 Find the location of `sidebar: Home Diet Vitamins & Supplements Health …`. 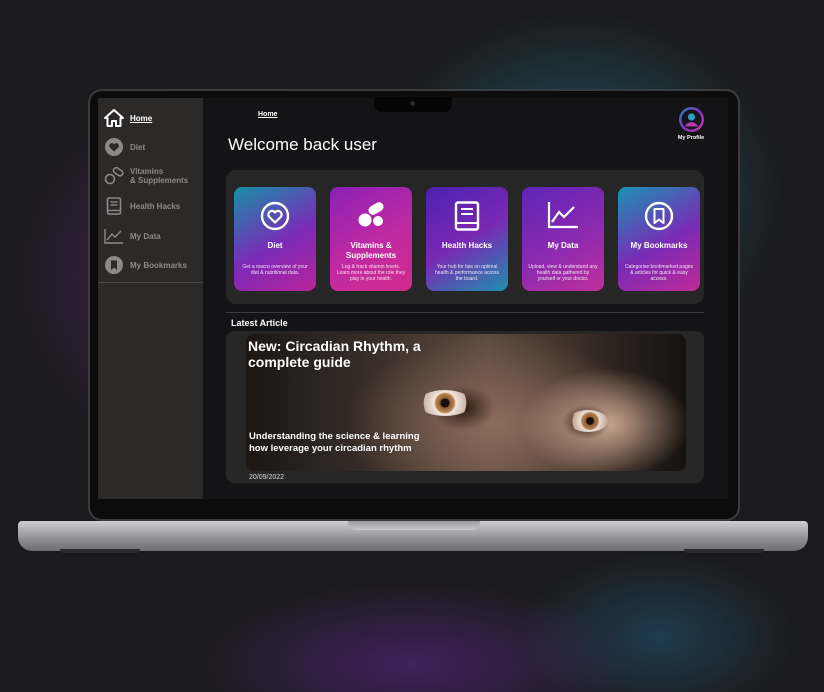

sidebar: Home Diet Vitamins & Supplements Health … is located at coordinates (150, 298).